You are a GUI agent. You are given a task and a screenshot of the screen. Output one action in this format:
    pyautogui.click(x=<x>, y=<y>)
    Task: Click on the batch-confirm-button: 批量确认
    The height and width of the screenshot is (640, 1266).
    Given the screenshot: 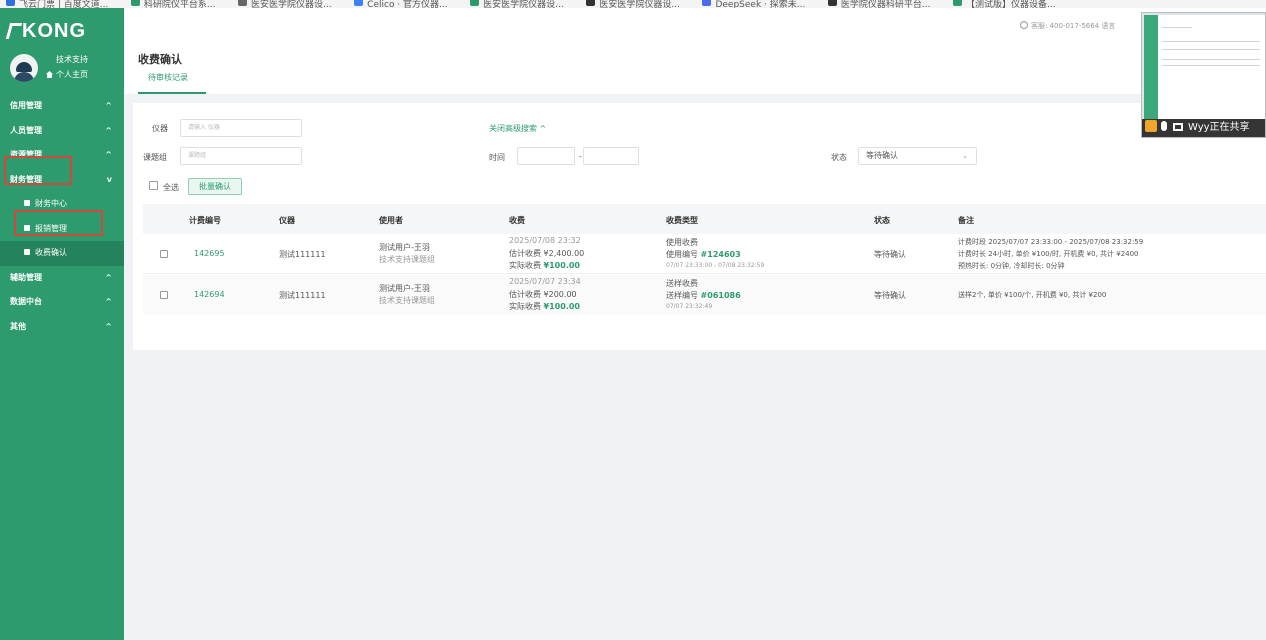 What is the action you would take?
    pyautogui.click(x=215, y=186)
    